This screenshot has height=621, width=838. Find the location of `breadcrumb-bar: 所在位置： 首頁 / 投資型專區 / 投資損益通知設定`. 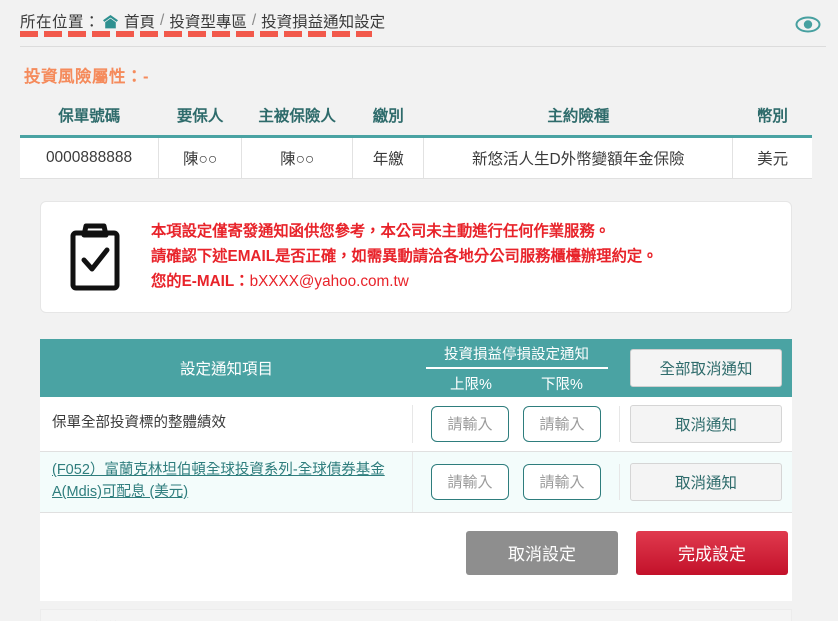

breadcrumb-bar: 所在位置： 首頁 / 投資型專區 / 投資損益通知設定 is located at coordinates (419, 23).